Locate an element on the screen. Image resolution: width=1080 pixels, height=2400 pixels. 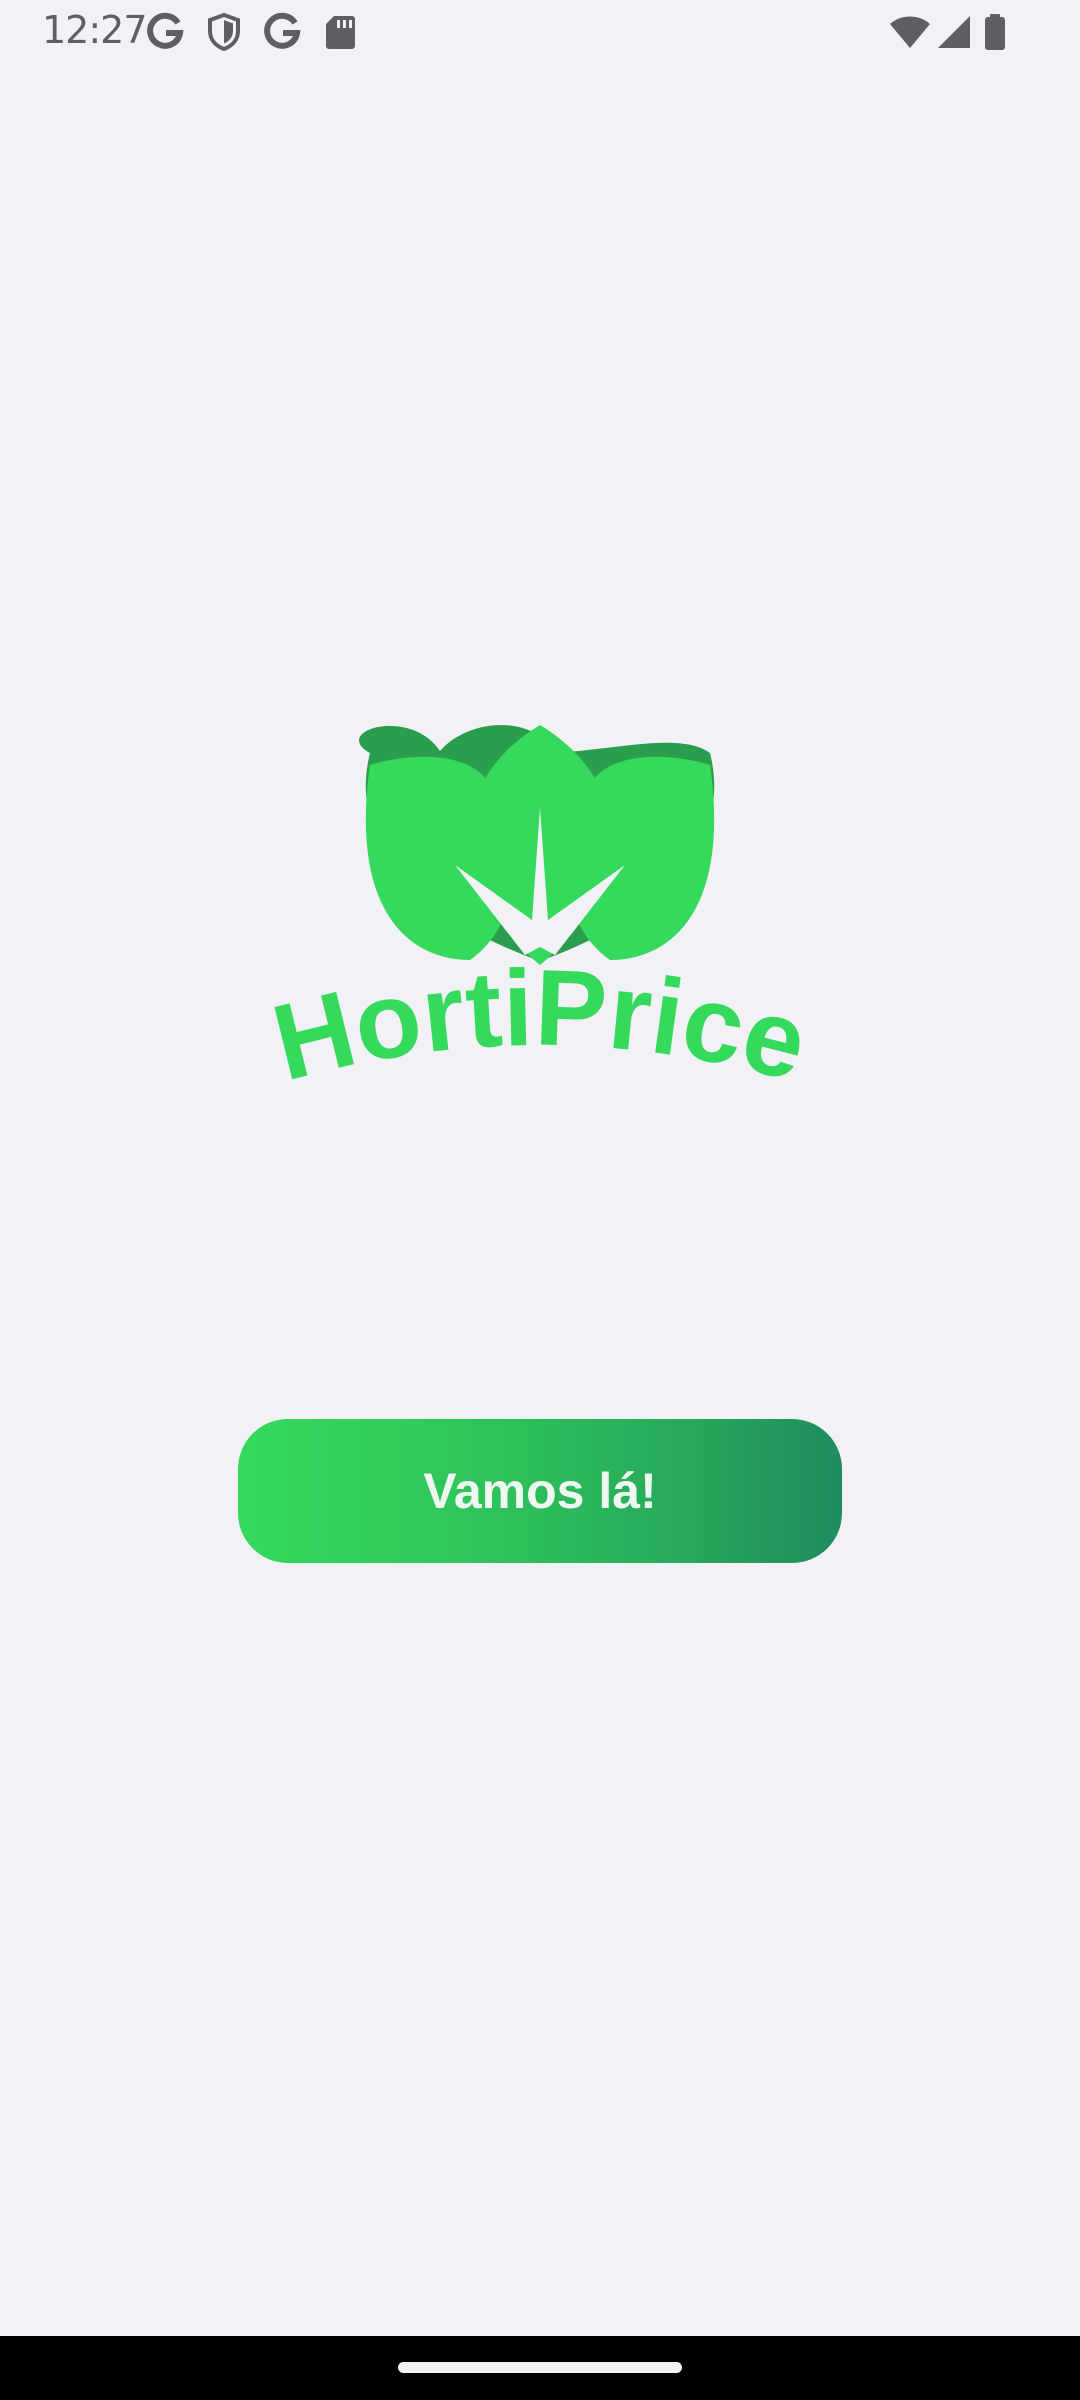
status-bar: 12:27 is located at coordinates (540, 32).